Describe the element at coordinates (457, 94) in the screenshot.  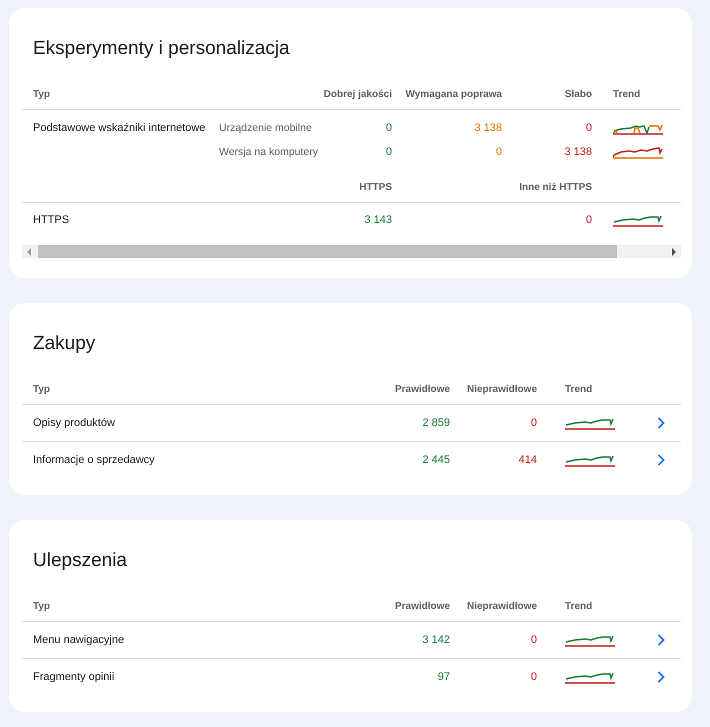
I see `column-header: Wymagana poprawa` at that location.